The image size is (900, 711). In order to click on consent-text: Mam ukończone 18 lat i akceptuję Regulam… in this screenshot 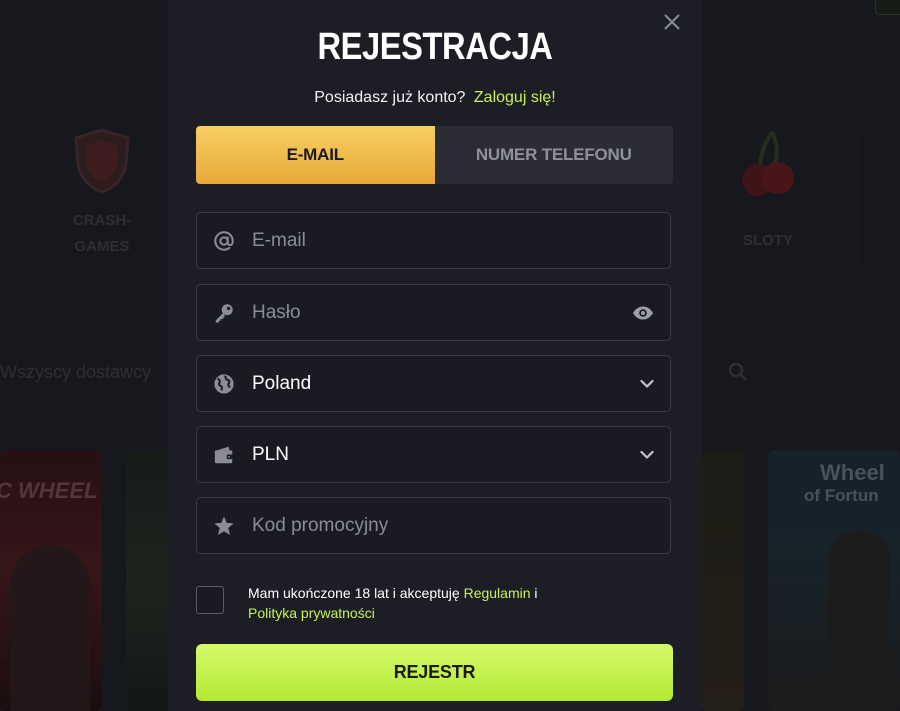, I will do `click(458, 603)`.